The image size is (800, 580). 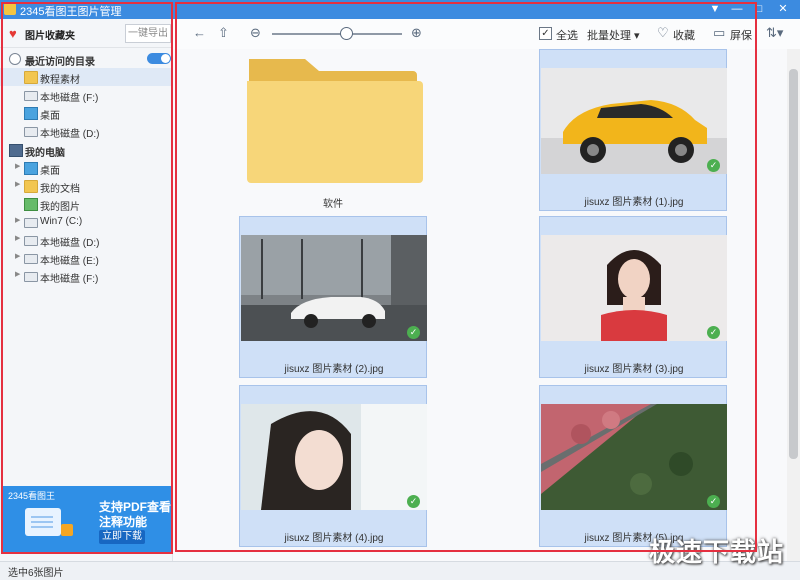 I want to click on minimize-button: —, so click(x=737, y=9).